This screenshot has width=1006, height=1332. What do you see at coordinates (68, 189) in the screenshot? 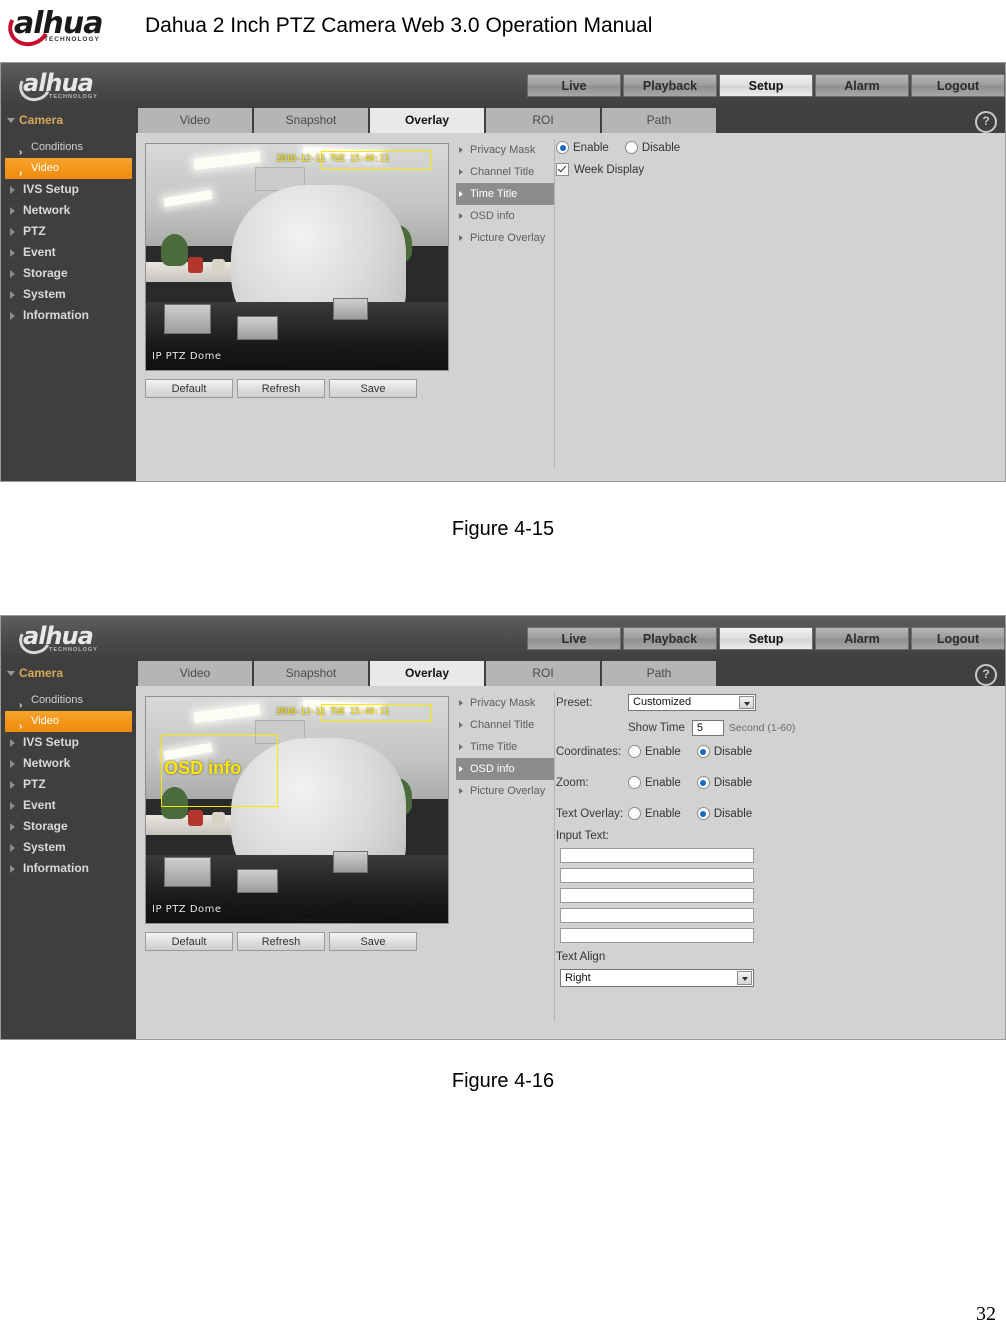
I see `sidebar-item-ivs-setup-1: IVS Setup` at bounding box center [68, 189].